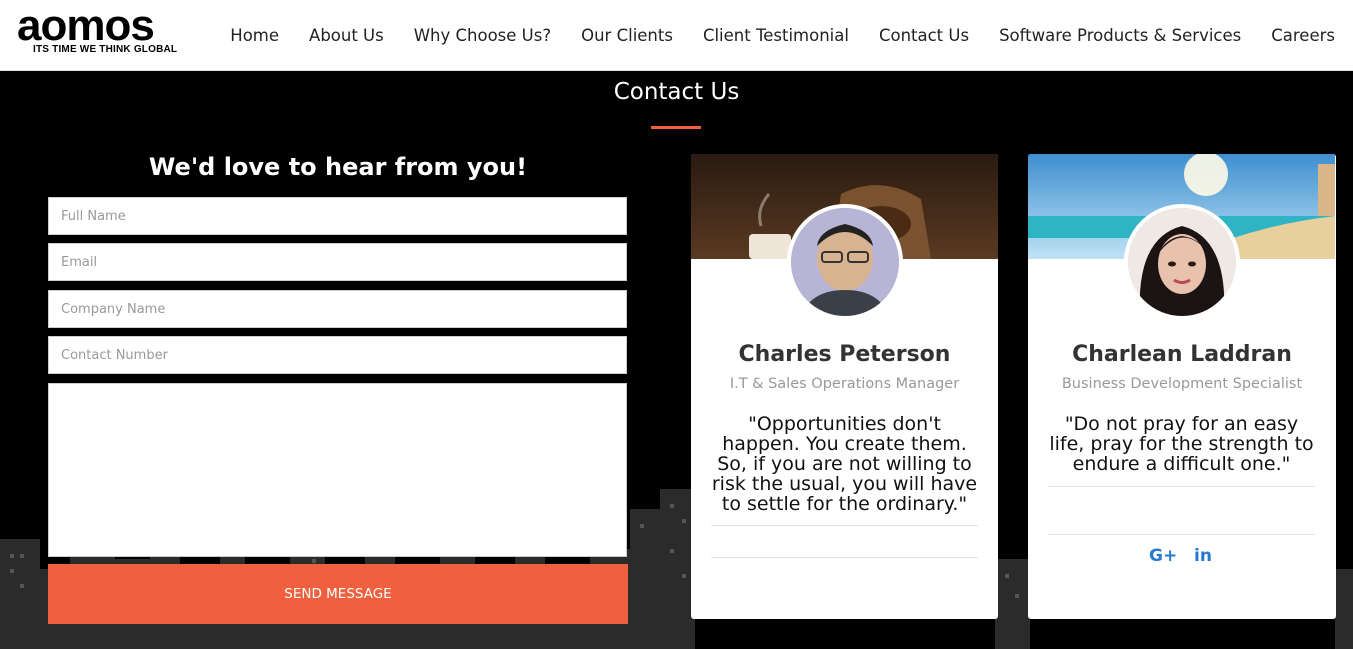  What do you see at coordinates (924, 35) in the screenshot?
I see `nav-contact-us: Contact Us` at bounding box center [924, 35].